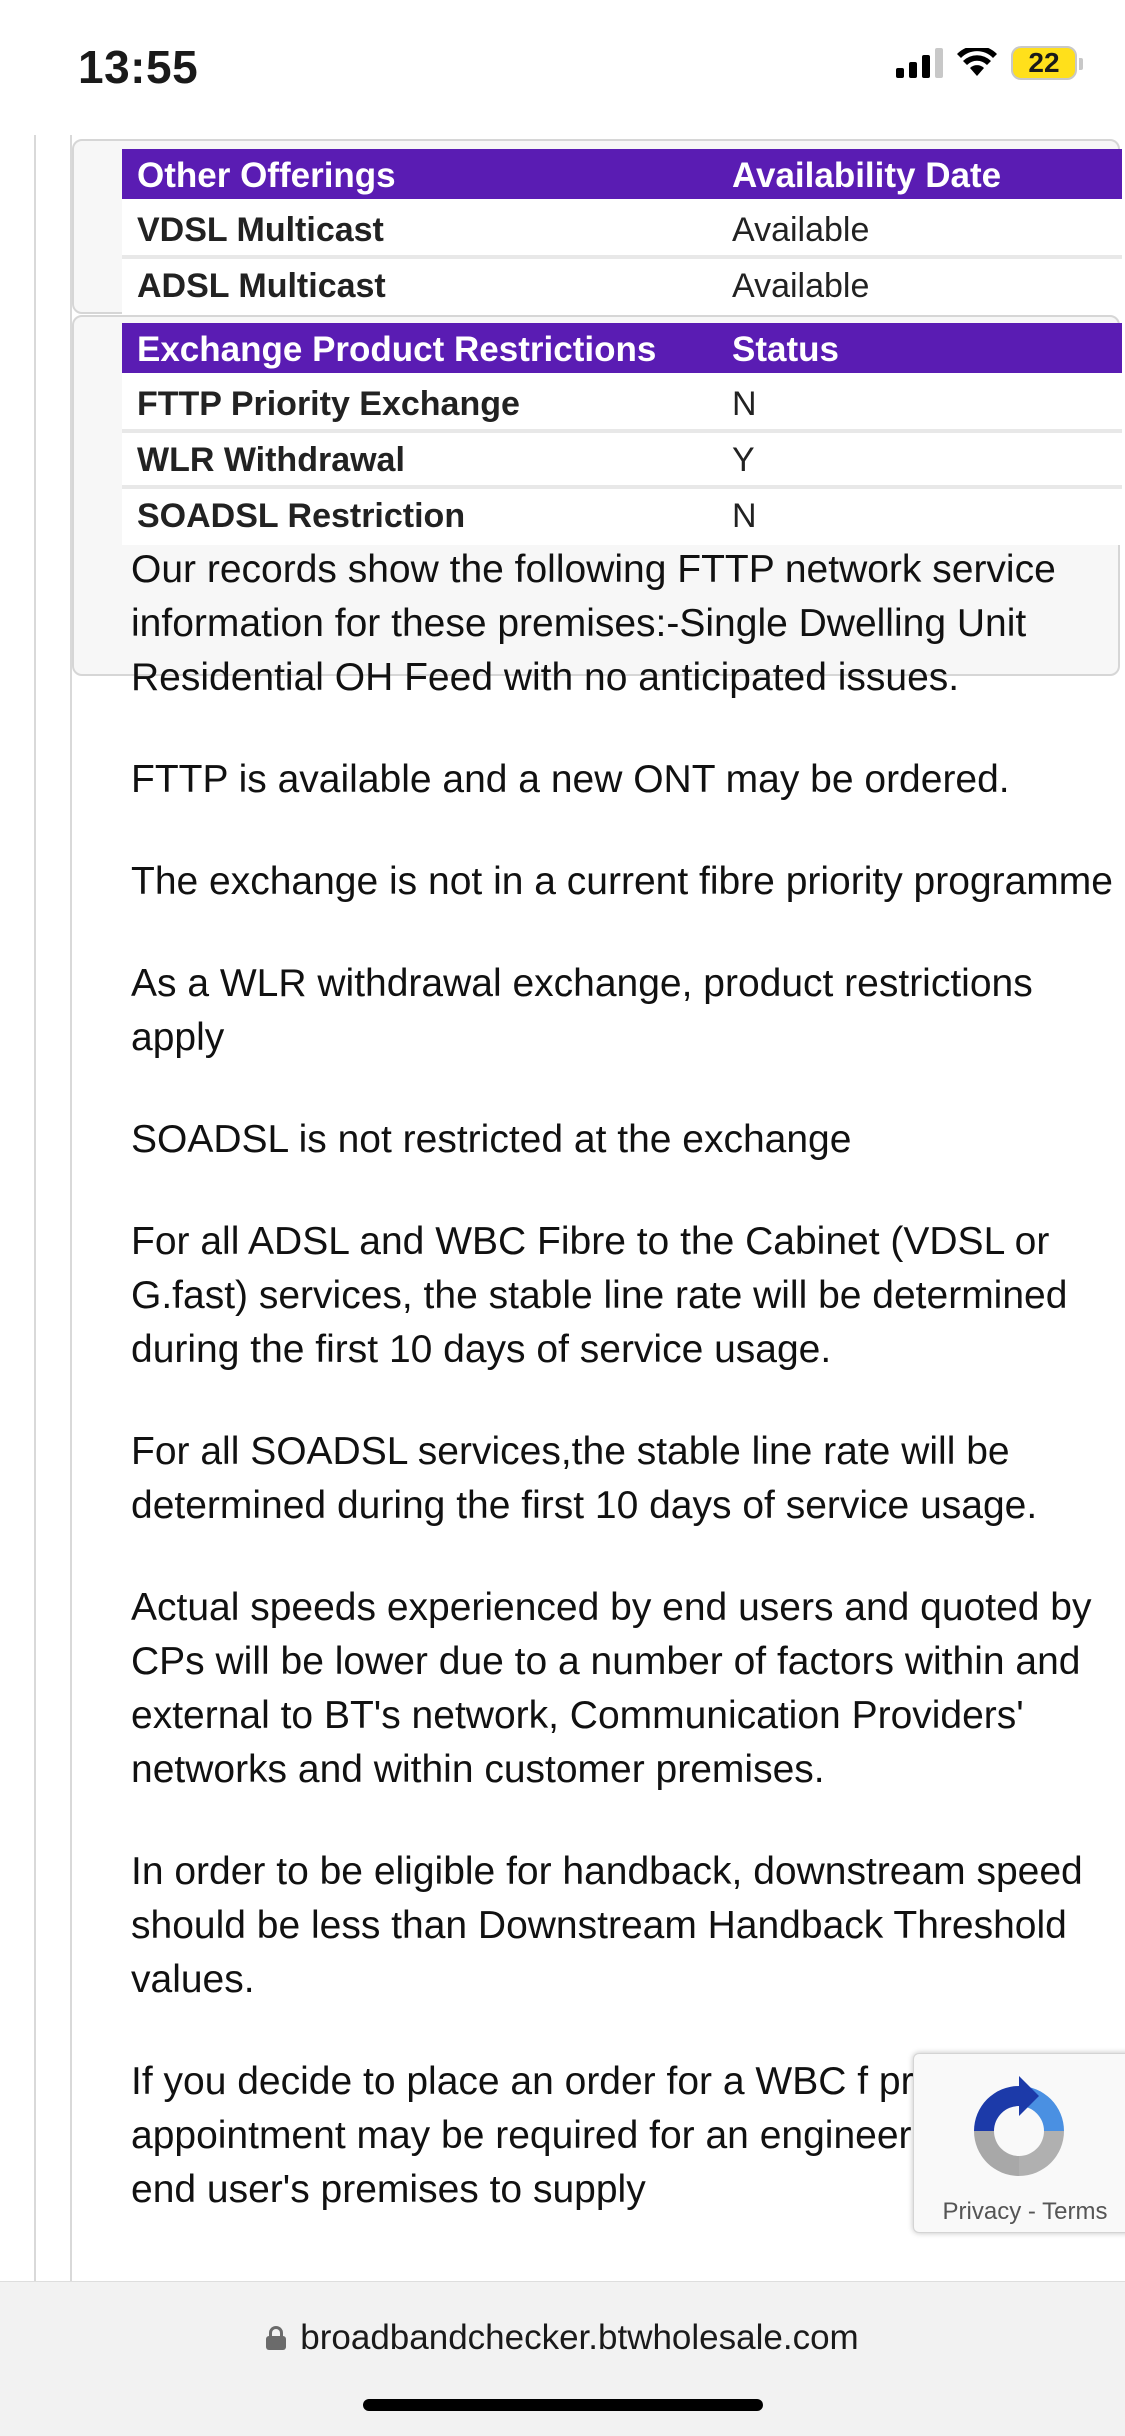  What do you see at coordinates (1019, 2212) in the screenshot?
I see `recaptcha-privacy-terms-link: Privacy - Terms` at bounding box center [1019, 2212].